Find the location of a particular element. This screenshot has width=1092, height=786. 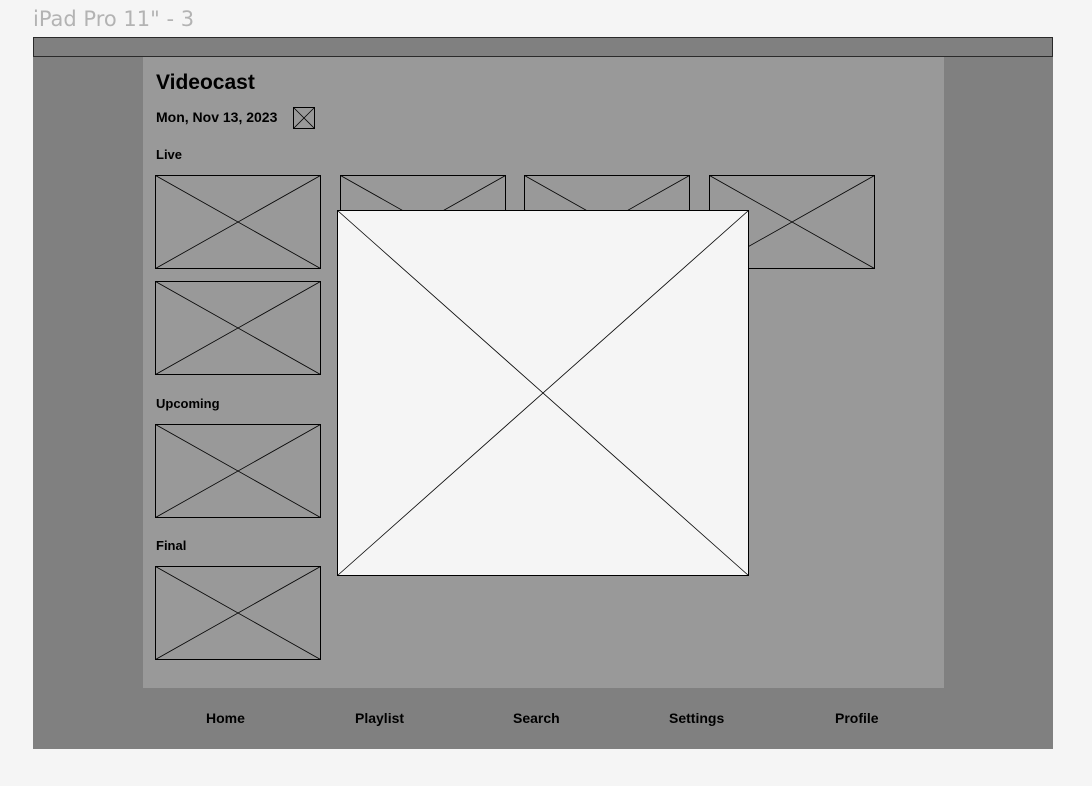

section-label-live: Live is located at coordinates (169, 154).